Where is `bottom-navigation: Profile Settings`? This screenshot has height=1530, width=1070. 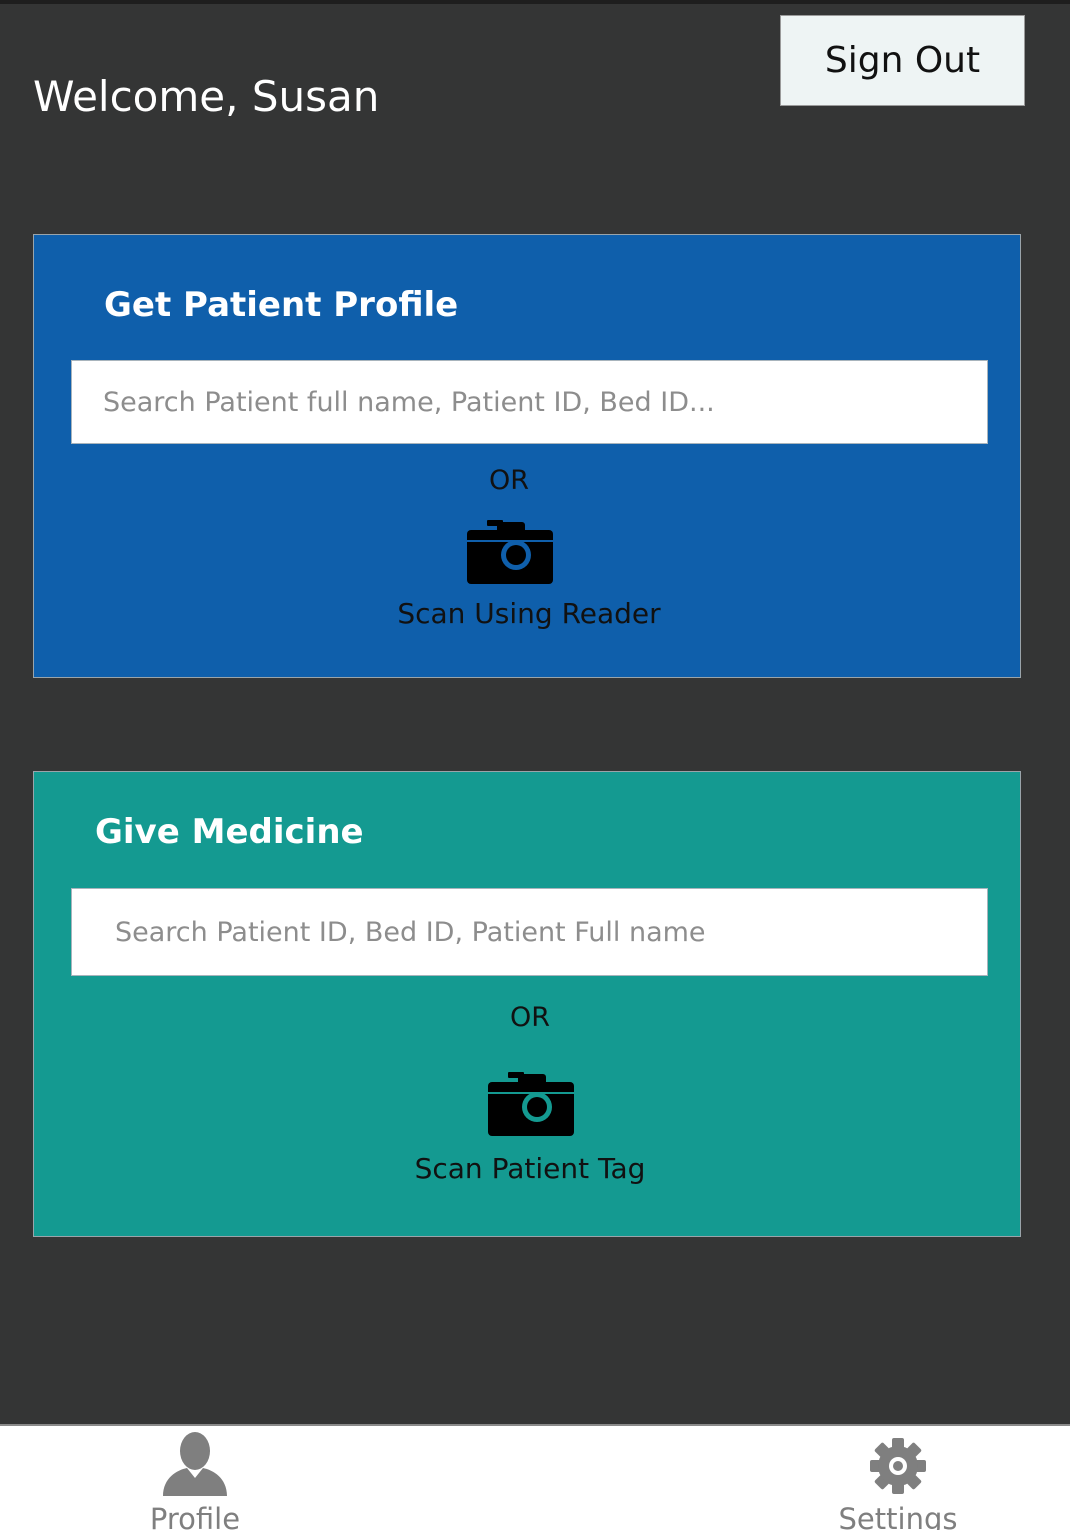
bottom-navigation: Profile Settings is located at coordinates (535, 1477).